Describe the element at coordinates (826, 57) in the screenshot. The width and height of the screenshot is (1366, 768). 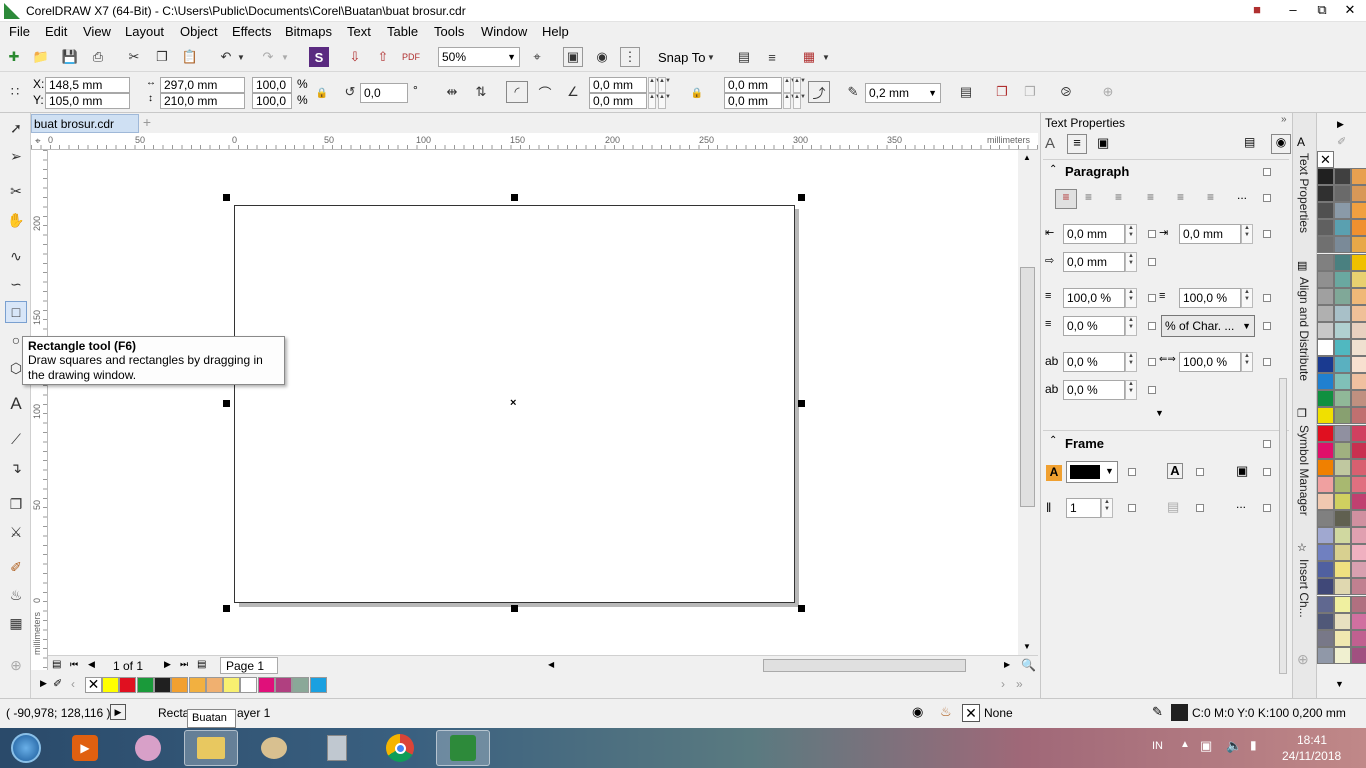
I see `launch-dropdown-icon: ▼` at that location.